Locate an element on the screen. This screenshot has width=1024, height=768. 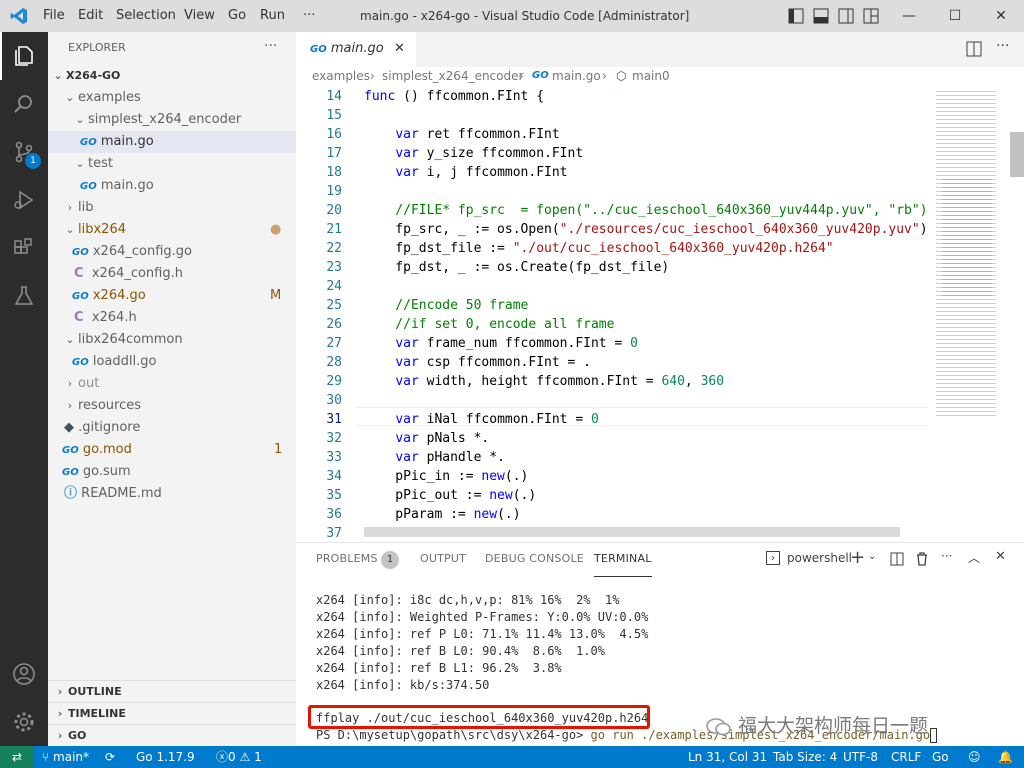
tab-main-go: GO main.go ✕ is located at coordinates (356, 49).